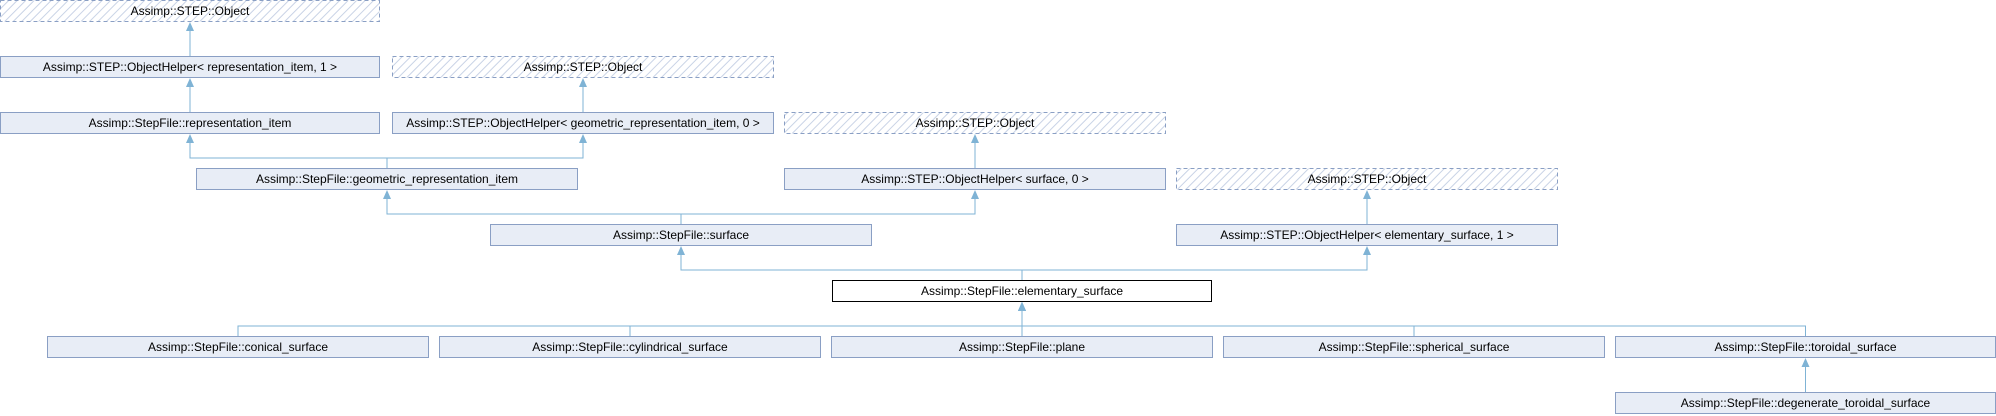 The image size is (1996, 416). I want to click on class-node-conical: Assimp::StepFile::conical_surface, so click(238, 347).